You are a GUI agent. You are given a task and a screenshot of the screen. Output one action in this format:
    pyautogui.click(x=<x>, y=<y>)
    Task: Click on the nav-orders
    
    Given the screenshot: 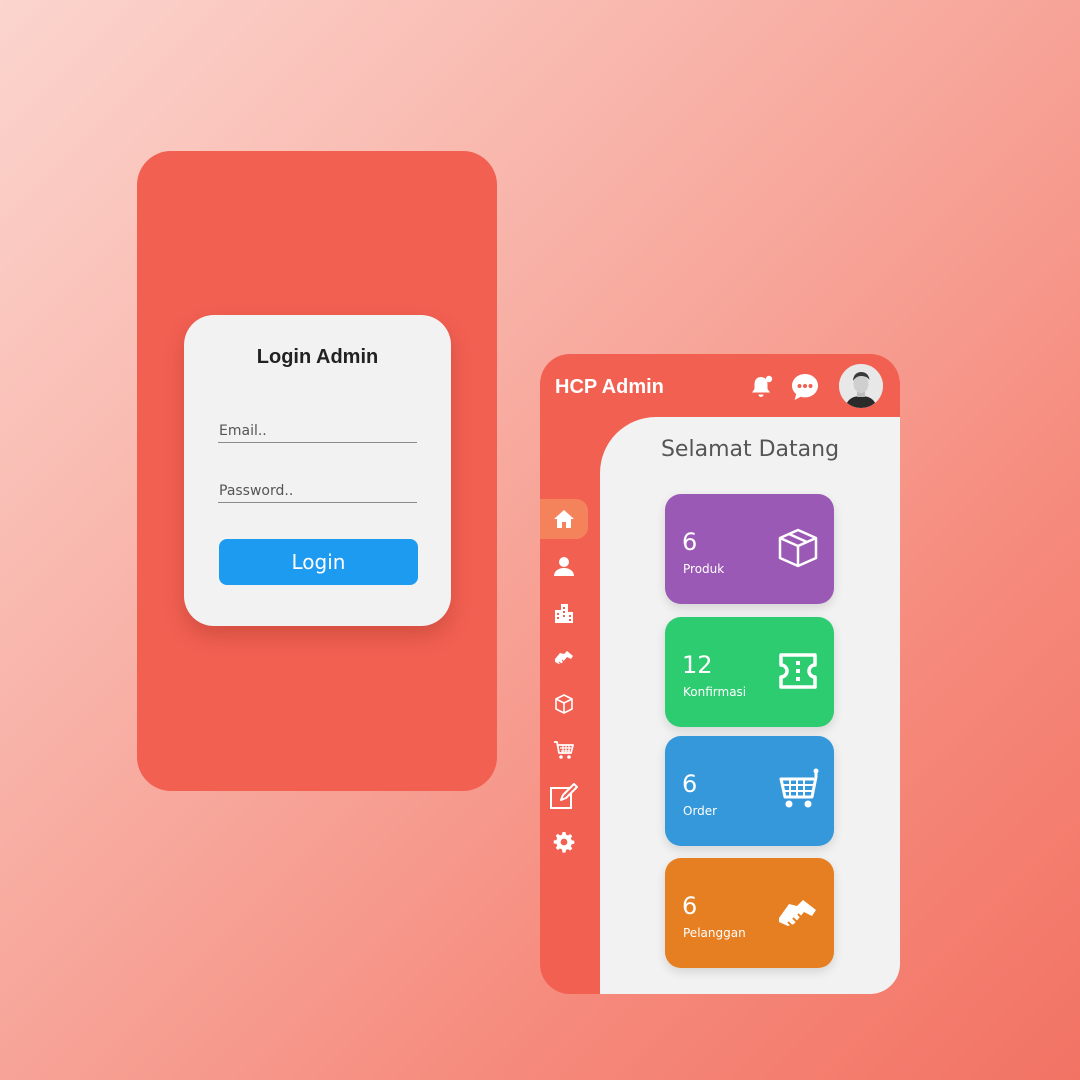 What is the action you would take?
    pyautogui.click(x=564, y=750)
    